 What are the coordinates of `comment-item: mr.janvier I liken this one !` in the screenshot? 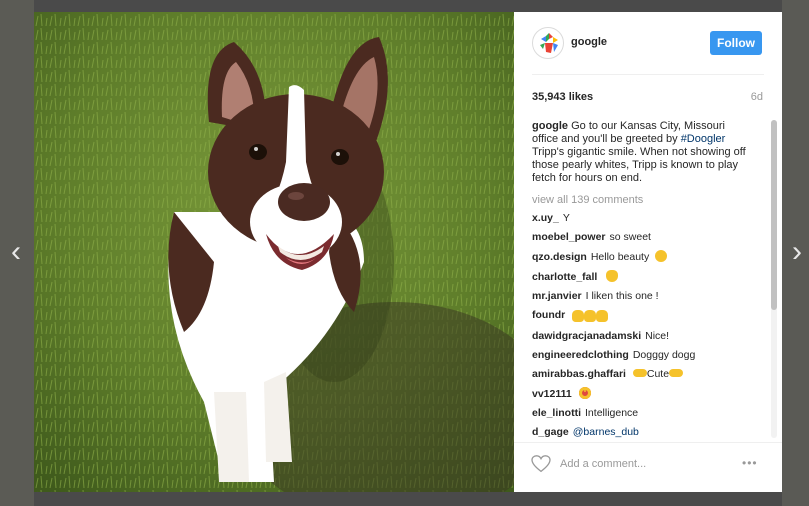 It's located at (648, 296).